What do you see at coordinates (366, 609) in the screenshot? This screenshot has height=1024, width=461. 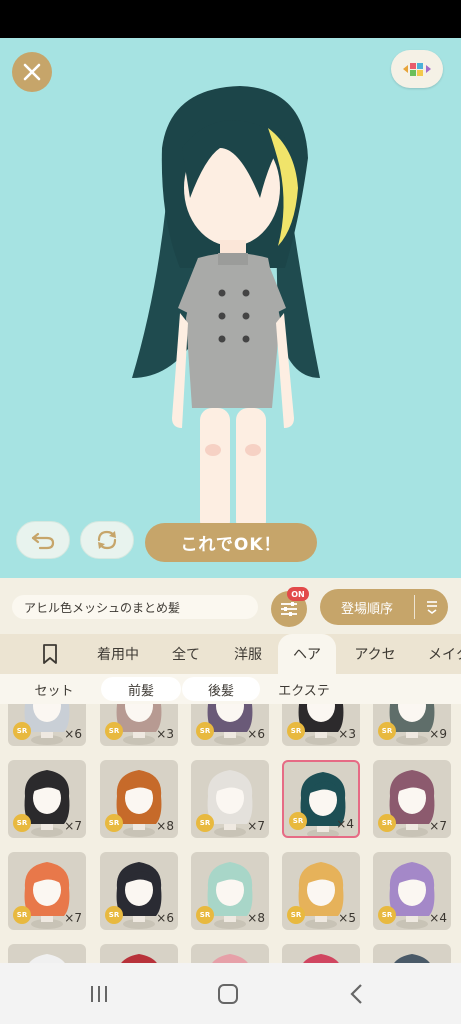 I see `sort-label: 登場順序` at bounding box center [366, 609].